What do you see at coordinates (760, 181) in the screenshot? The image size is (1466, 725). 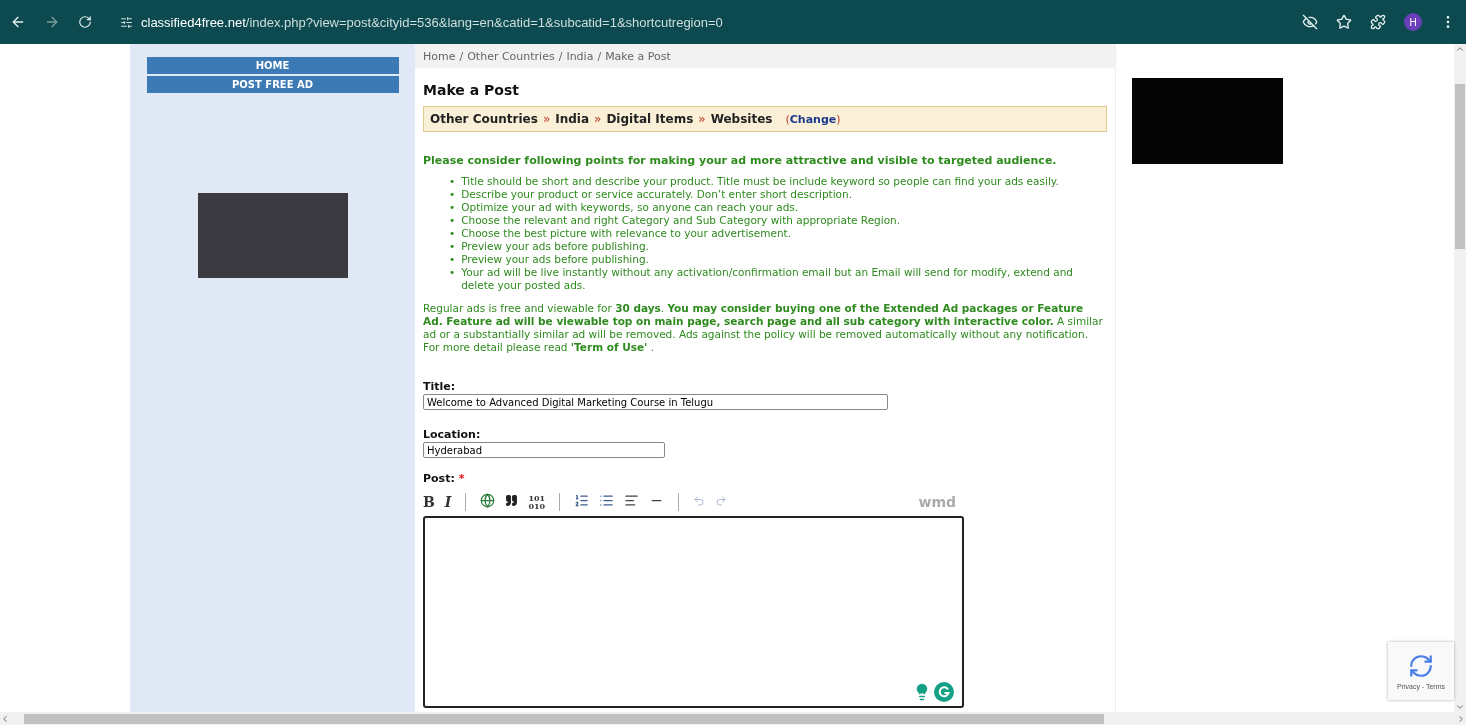 I see `tip-item: Title should be short and describe your product. Title must be include keyword so people can find your ads easily.` at bounding box center [760, 181].